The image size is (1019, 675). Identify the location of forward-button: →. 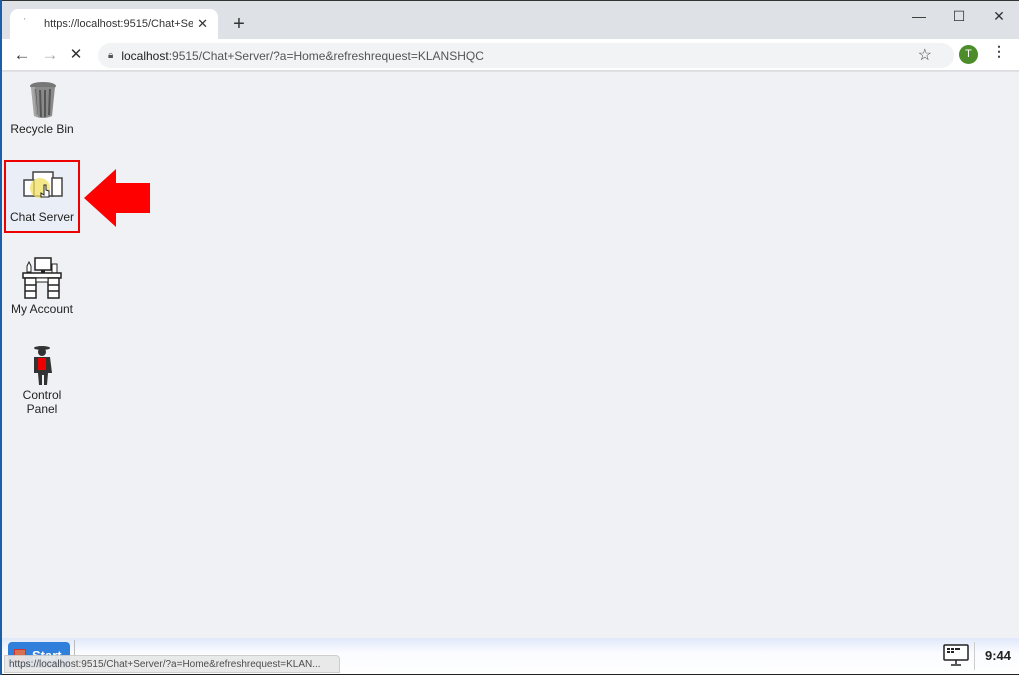
(50, 55).